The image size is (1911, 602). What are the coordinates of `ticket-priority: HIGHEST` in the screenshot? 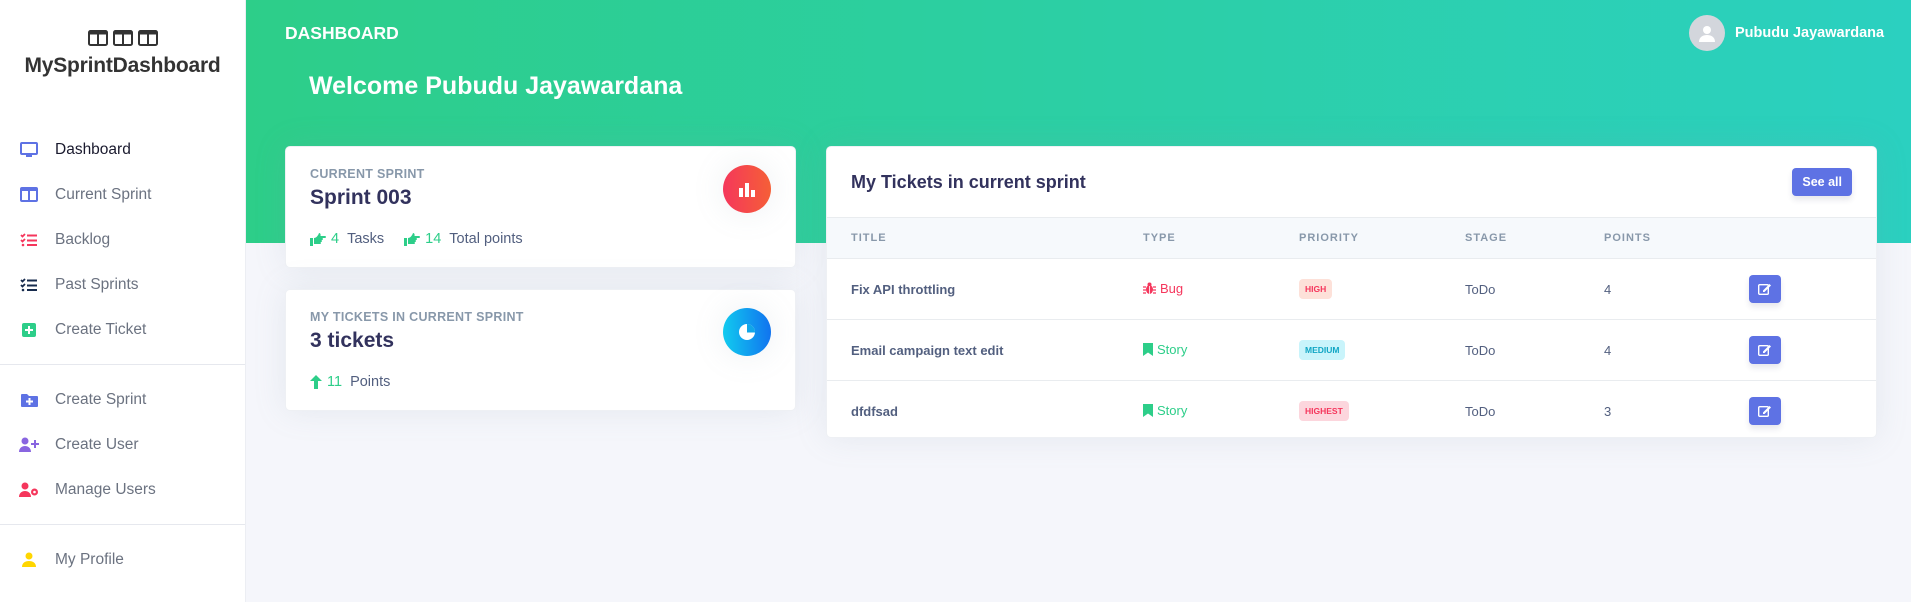 It's located at (1382, 409).